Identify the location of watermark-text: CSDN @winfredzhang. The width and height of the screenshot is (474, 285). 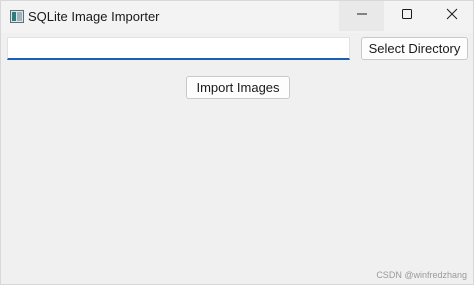
(421, 275).